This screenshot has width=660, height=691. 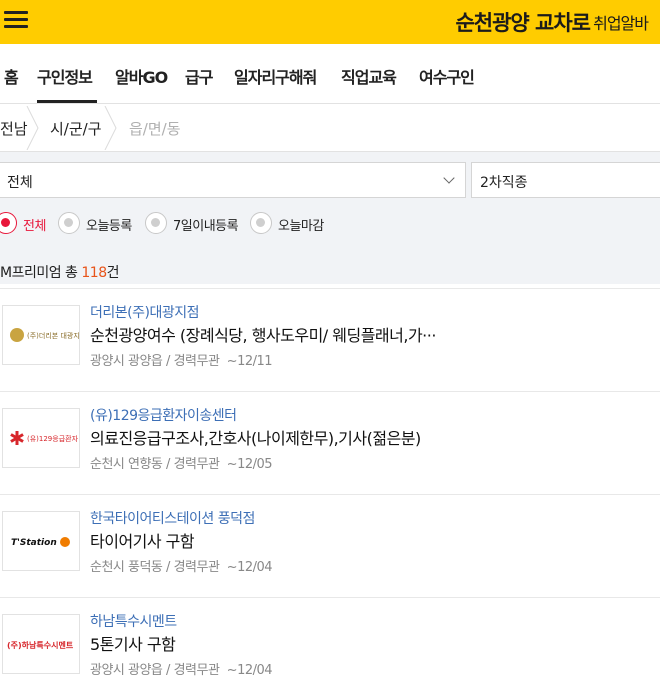 I want to click on svg-text: (유)129응급환자 이송센터, so click(x=53, y=438).